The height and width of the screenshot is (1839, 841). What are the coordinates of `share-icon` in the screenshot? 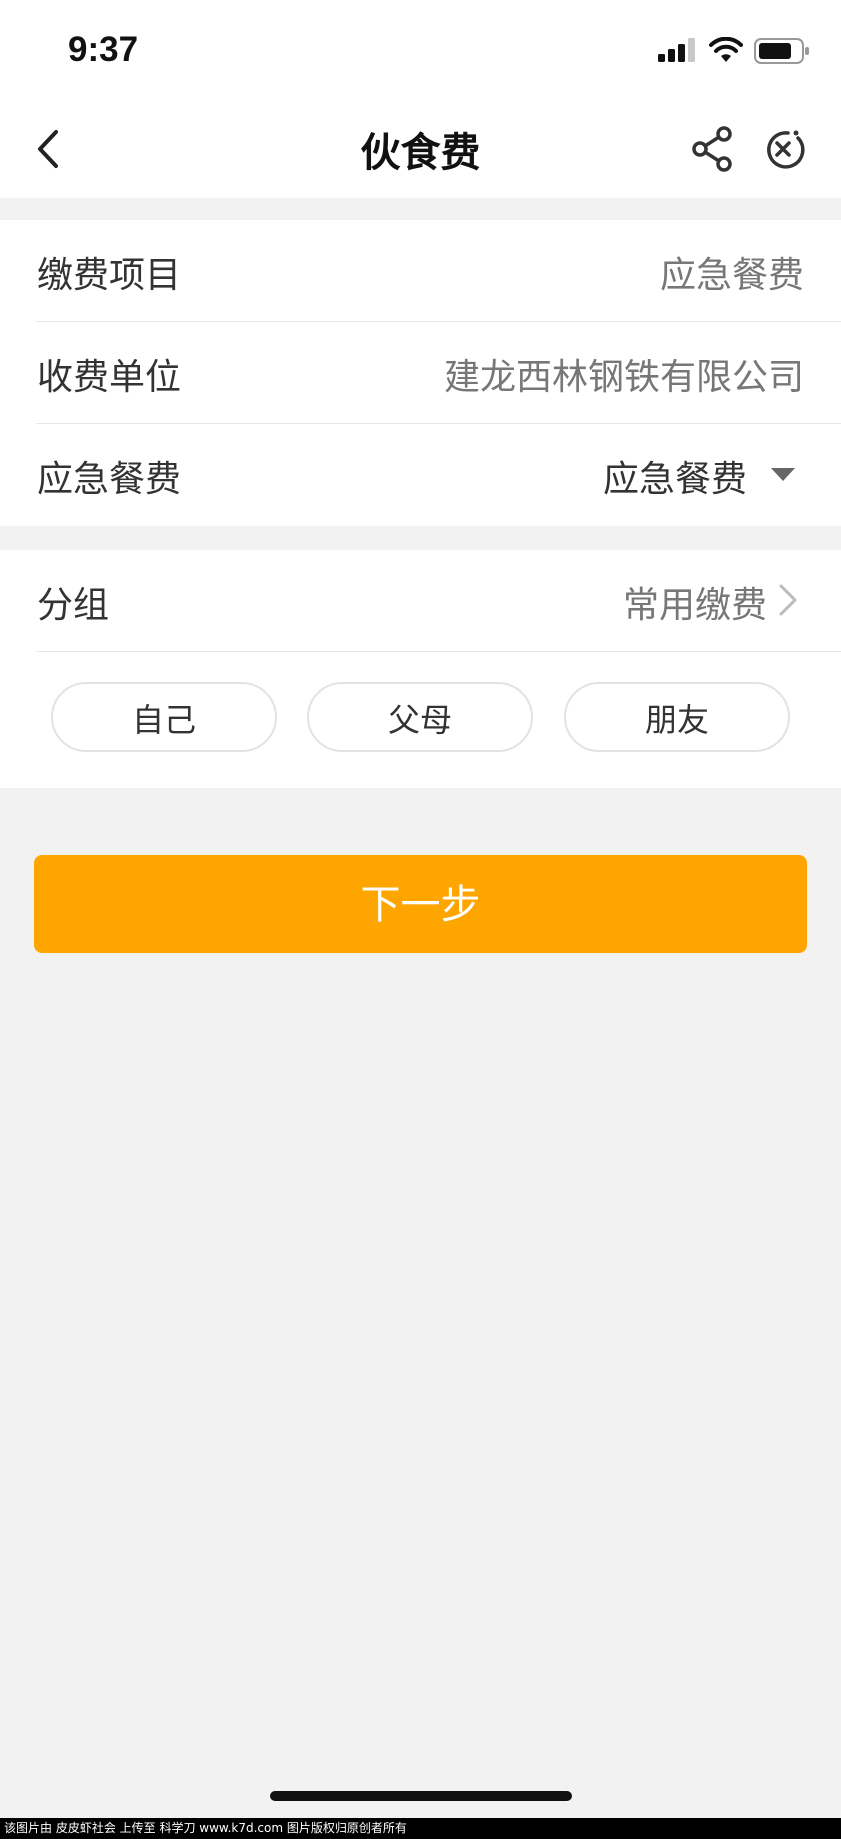 It's located at (713, 149).